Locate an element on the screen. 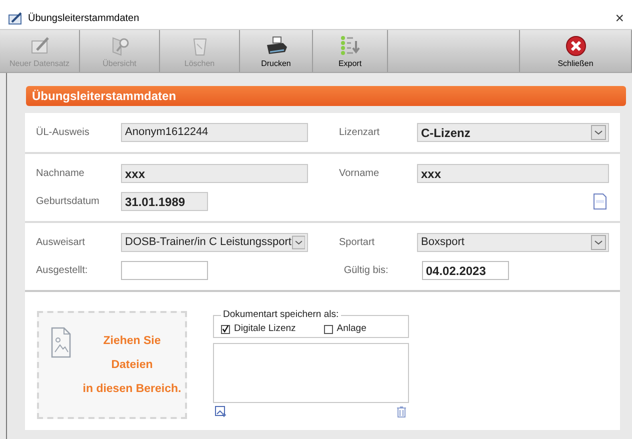 The height and width of the screenshot is (439, 632). group-label: Dokumentart speichern als: is located at coordinates (281, 315).